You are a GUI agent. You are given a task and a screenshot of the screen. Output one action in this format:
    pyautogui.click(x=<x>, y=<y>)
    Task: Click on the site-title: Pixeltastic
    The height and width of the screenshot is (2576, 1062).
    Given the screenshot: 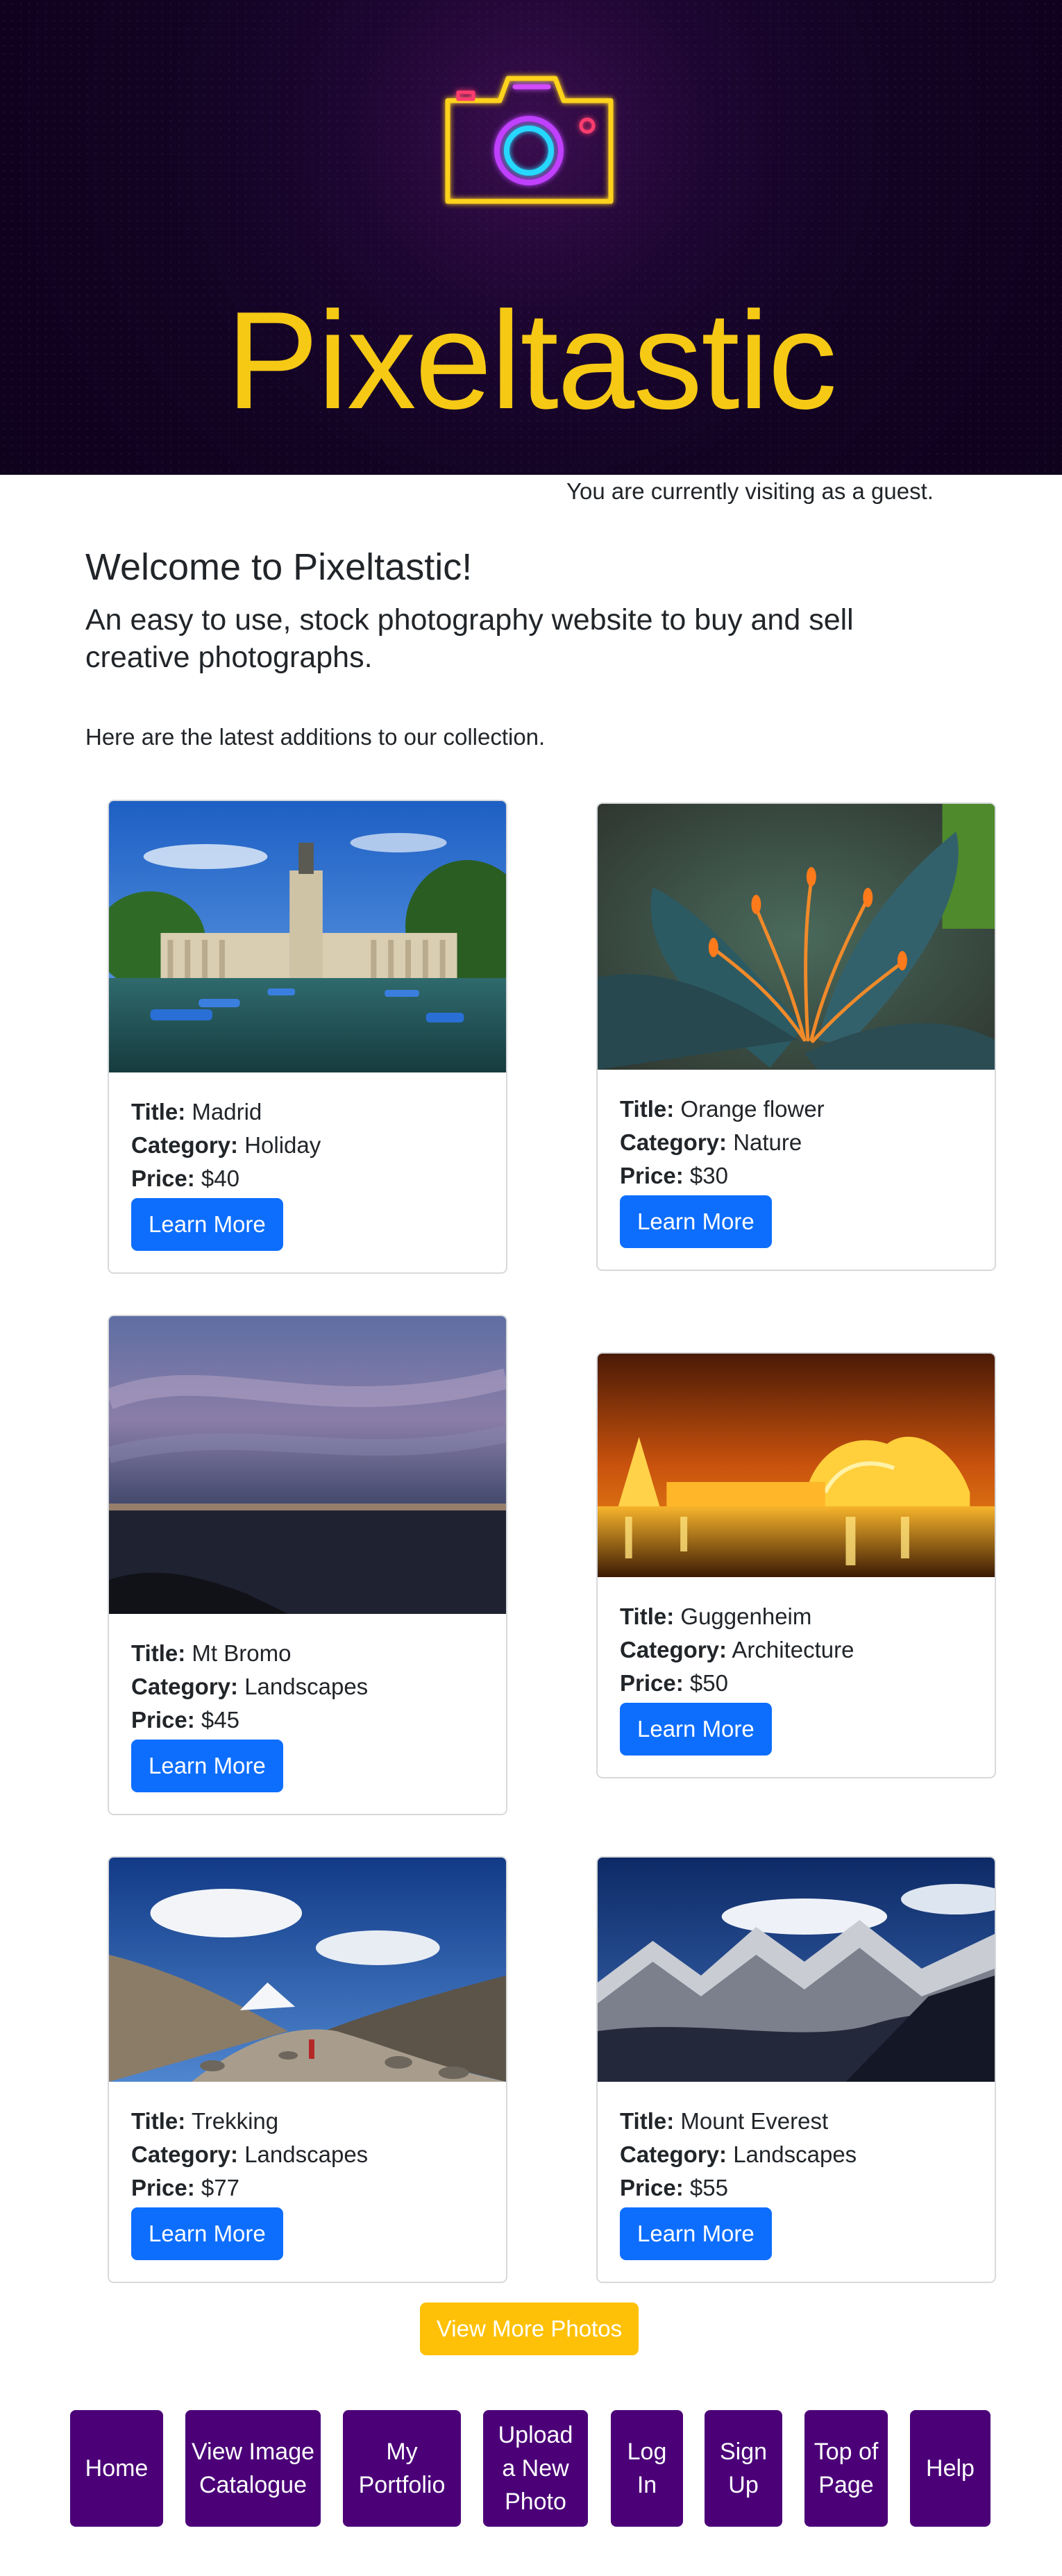 What is the action you would take?
    pyautogui.click(x=531, y=360)
    